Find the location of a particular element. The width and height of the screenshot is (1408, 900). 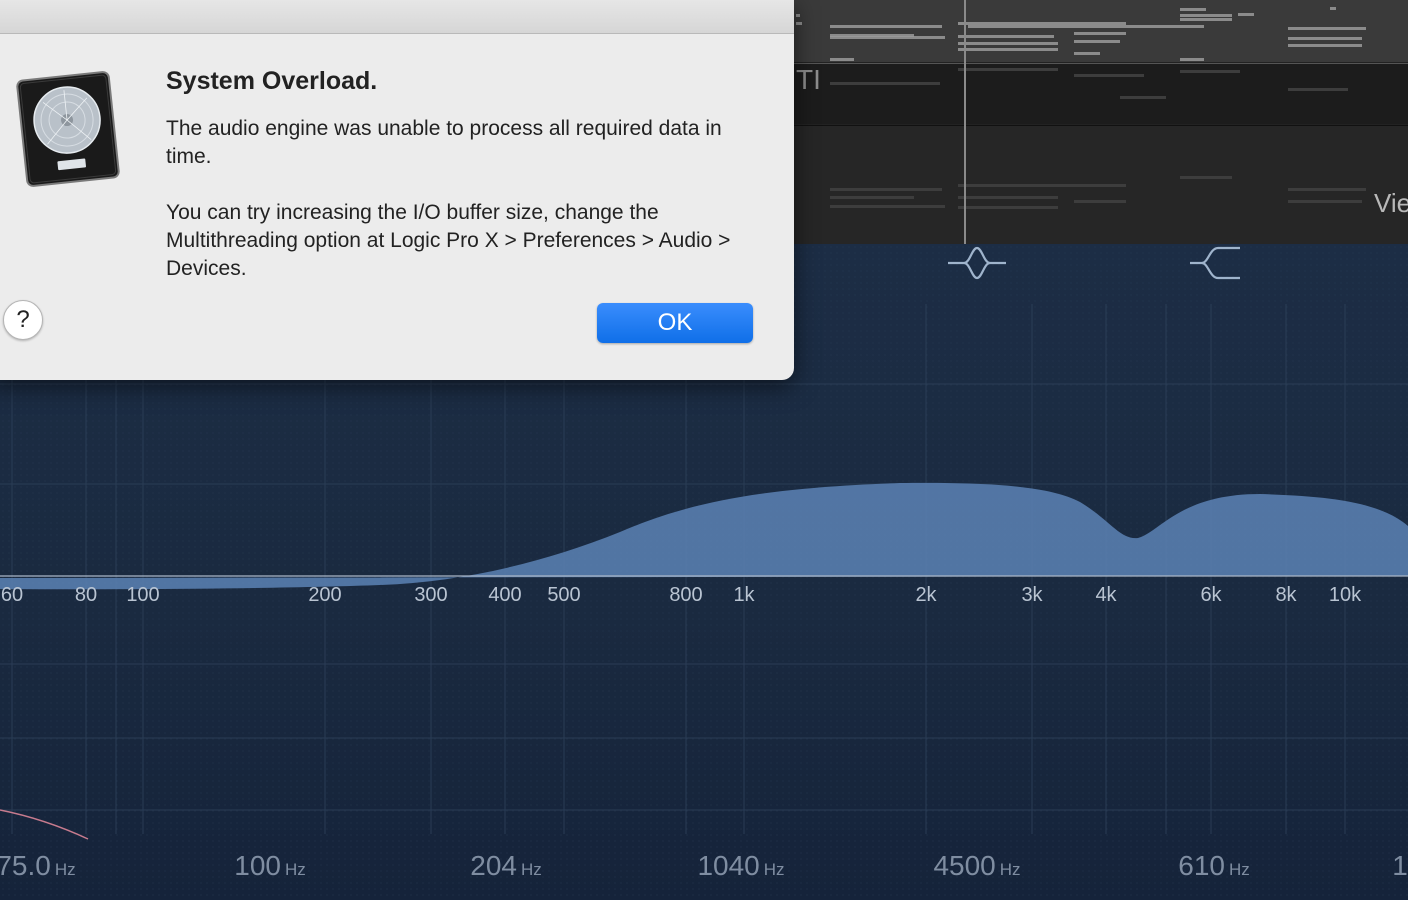

band-frequency-readout: 1040 Hz is located at coordinates (740, 866).